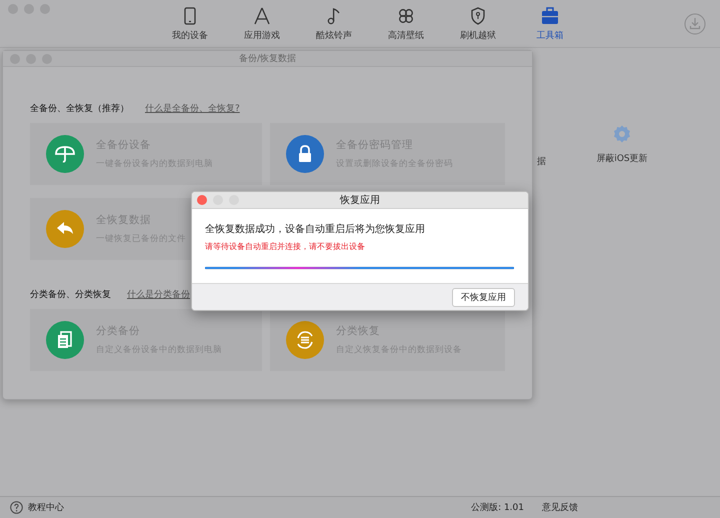 The height and width of the screenshot is (518, 720). Describe the element at coordinates (192, 108) in the screenshot. I see `help-link: 什么是全备份、全恢复?` at that location.